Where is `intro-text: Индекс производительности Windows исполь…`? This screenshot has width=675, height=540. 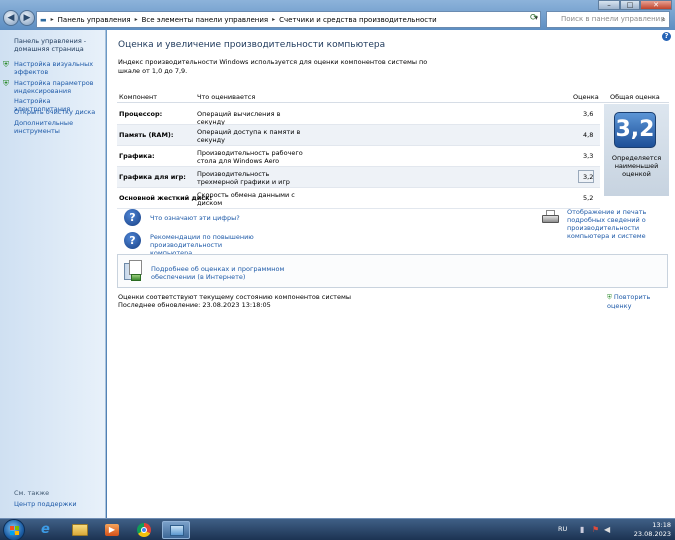 intro-text: Индекс производительности Windows исполь… is located at coordinates (273, 66).